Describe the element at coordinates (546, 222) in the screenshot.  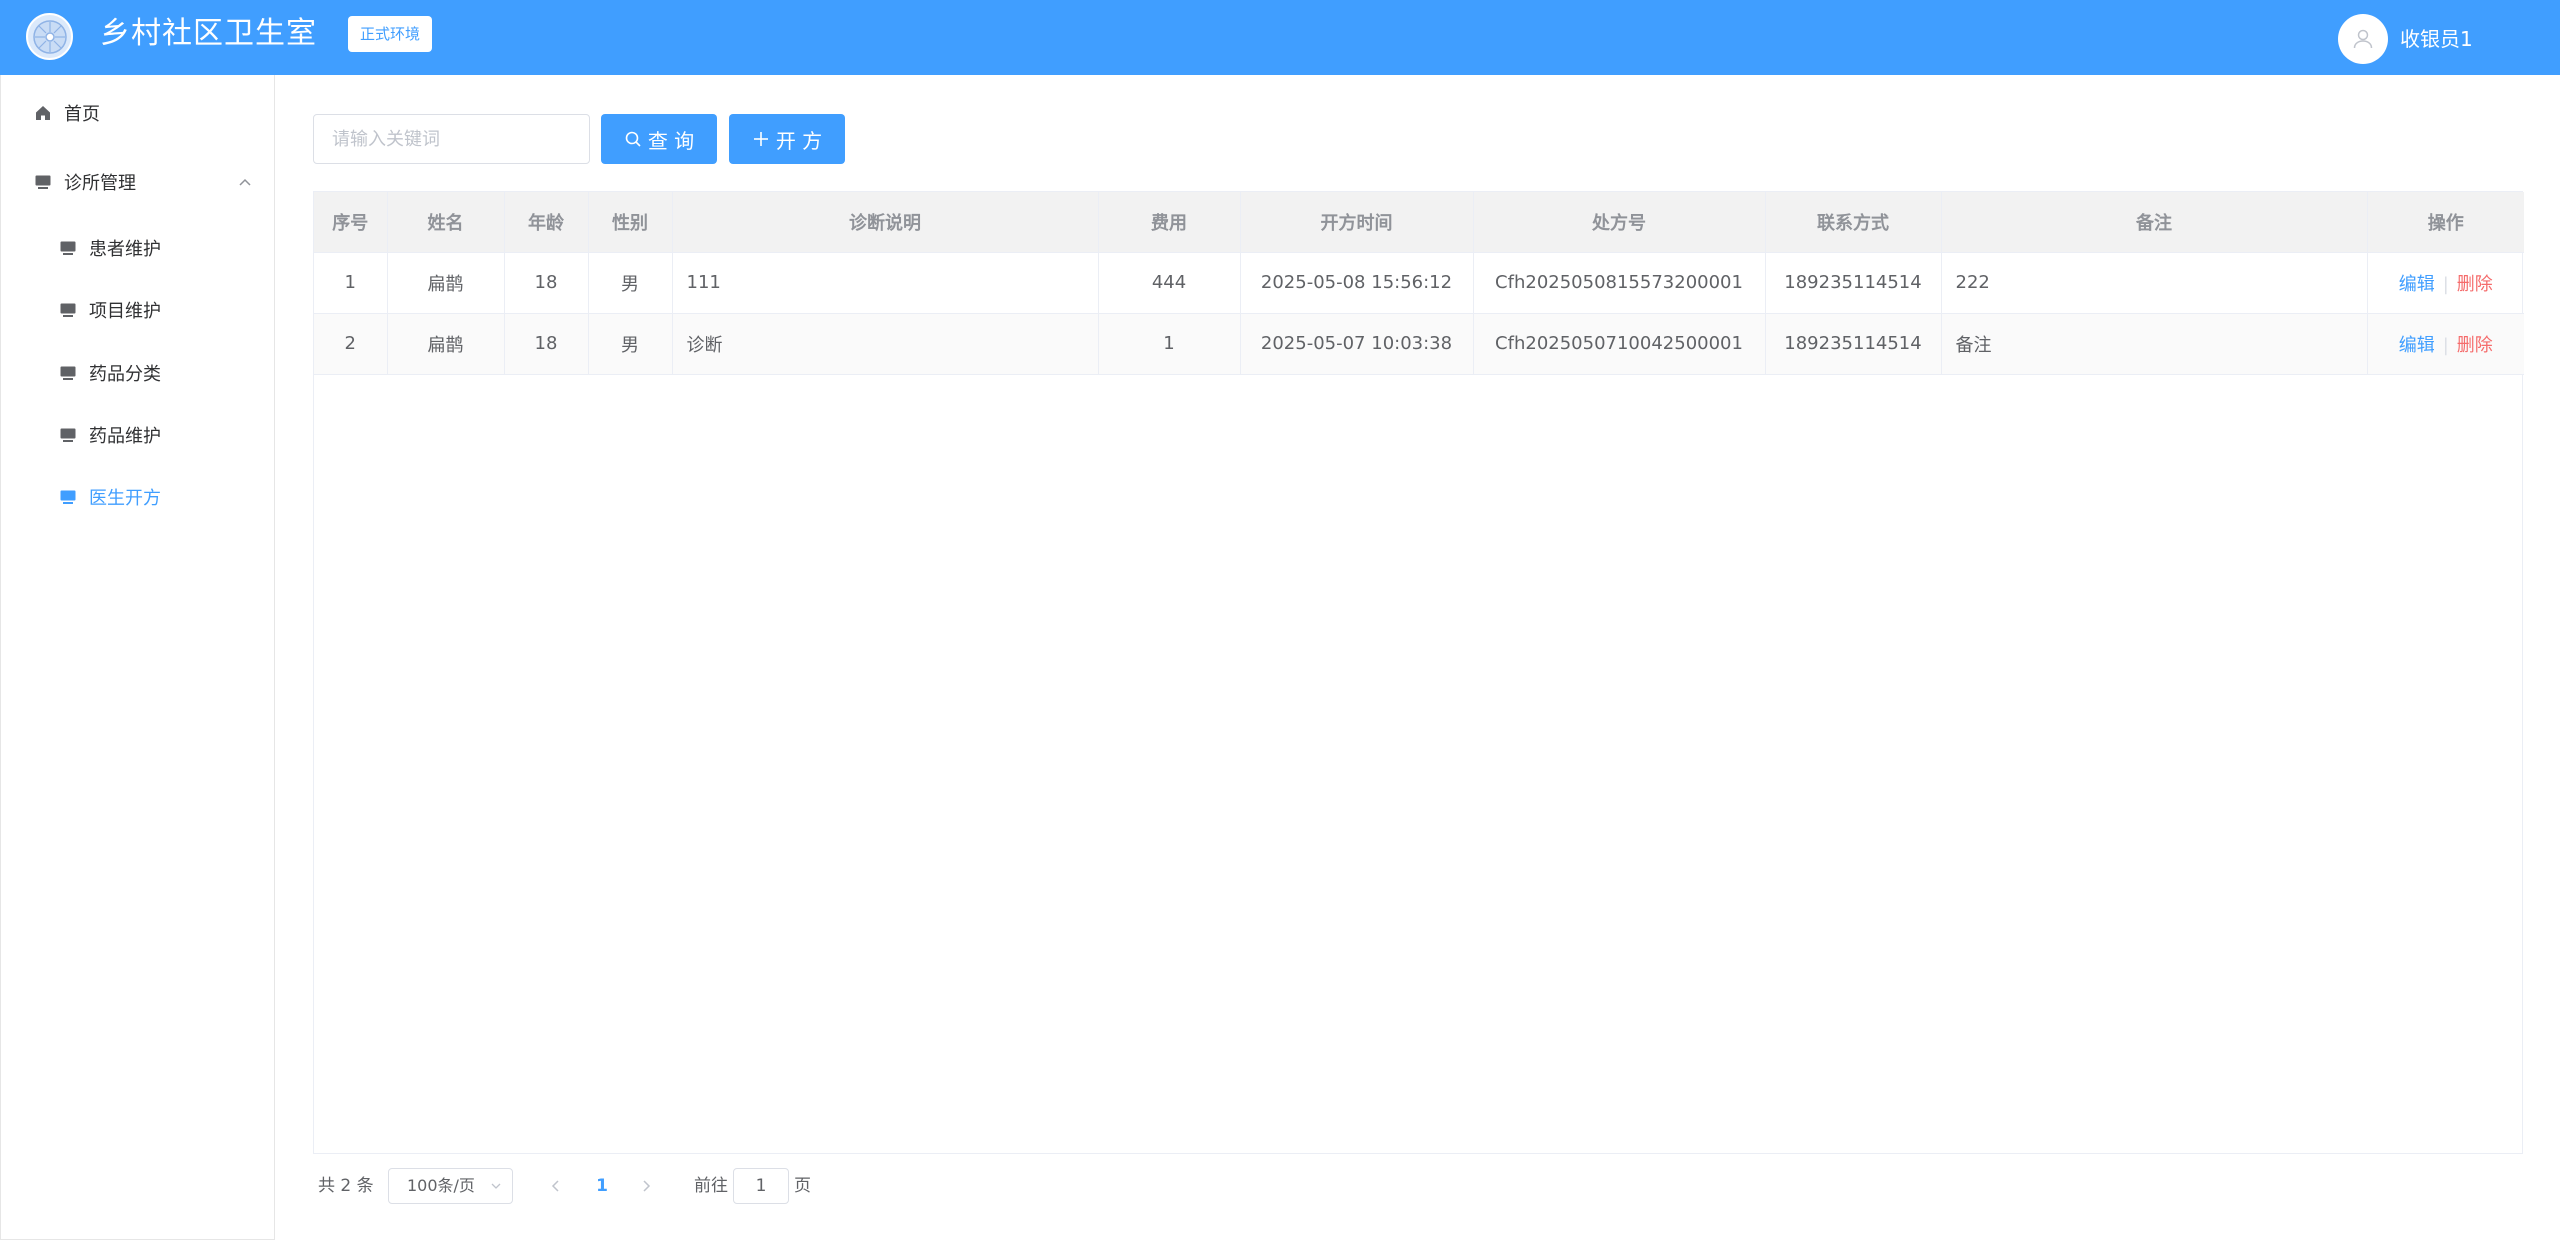
I see `column-header: 年龄` at that location.